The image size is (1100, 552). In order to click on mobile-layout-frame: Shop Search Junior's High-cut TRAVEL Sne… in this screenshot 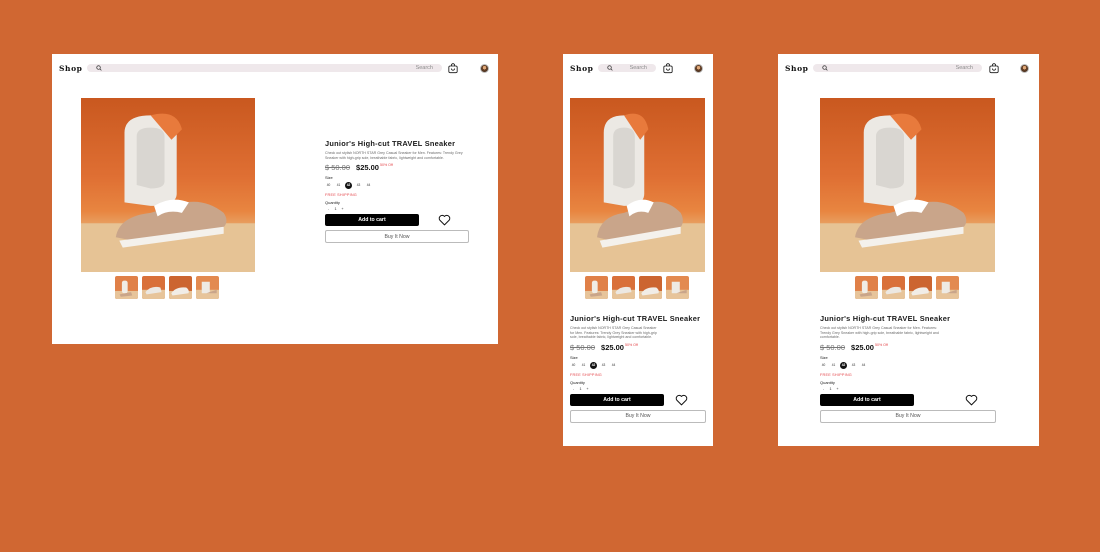, I will do `click(638, 250)`.